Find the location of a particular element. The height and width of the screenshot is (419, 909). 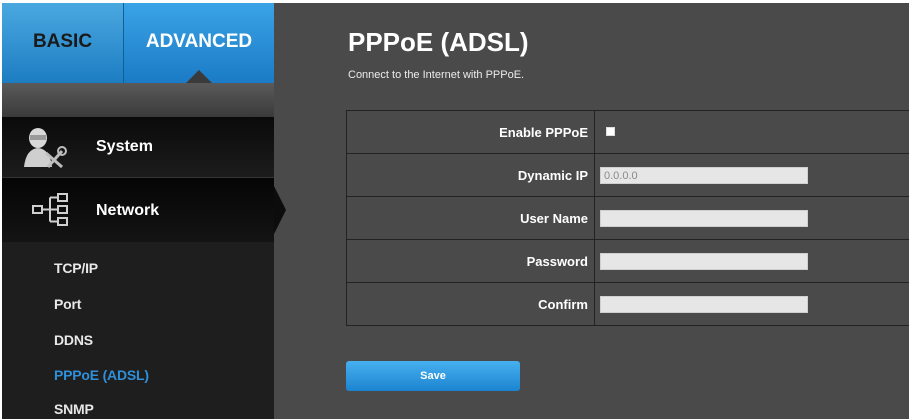

save-button: Save is located at coordinates (433, 376).